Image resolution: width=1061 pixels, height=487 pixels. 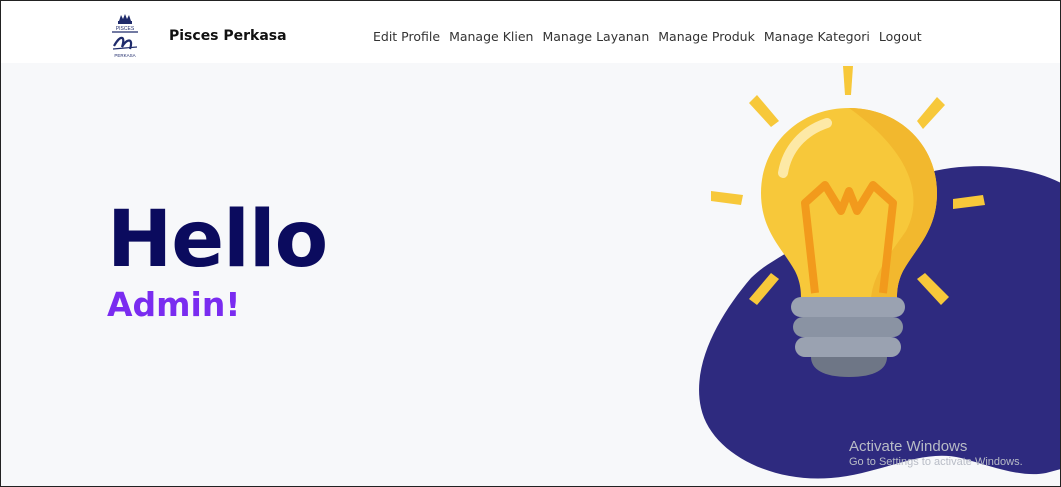 What do you see at coordinates (124, 55) in the screenshot?
I see `logo-text-bottom: PERKASA` at bounding box center [124, 55].